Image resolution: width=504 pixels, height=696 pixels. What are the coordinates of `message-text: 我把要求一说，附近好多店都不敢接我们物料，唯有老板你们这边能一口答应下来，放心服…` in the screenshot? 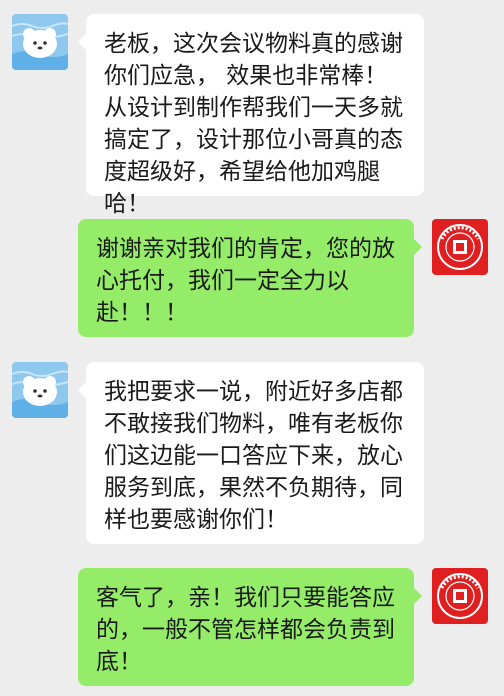 It's located at (253, 456).